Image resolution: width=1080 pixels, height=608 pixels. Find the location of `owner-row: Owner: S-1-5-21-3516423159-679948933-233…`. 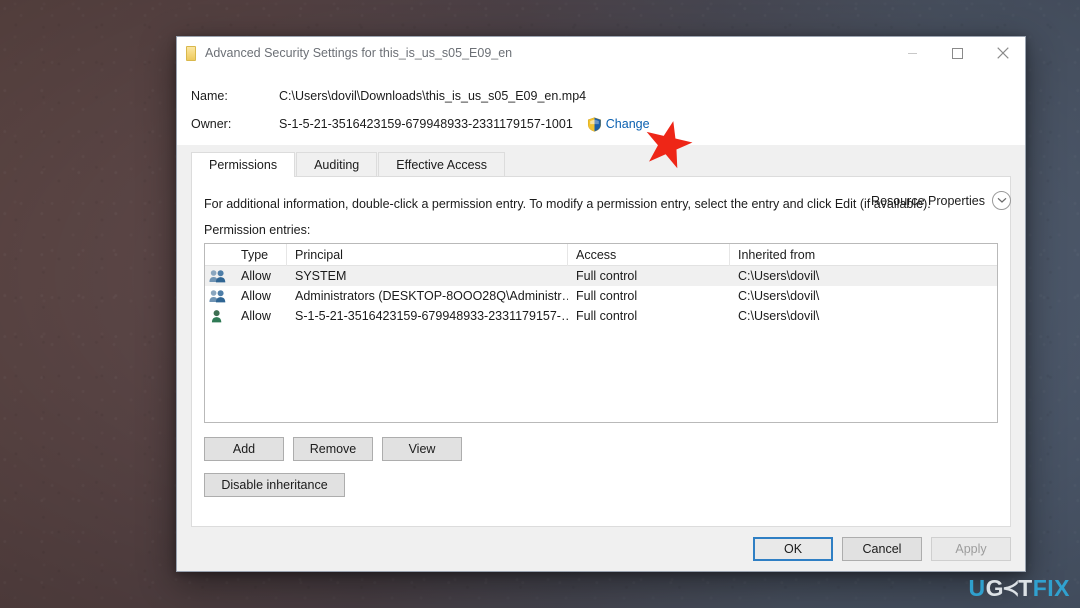

owner-row: Owner: S-1-5-21-3516423159-679948933-233… is located at coordinates (601, 124).